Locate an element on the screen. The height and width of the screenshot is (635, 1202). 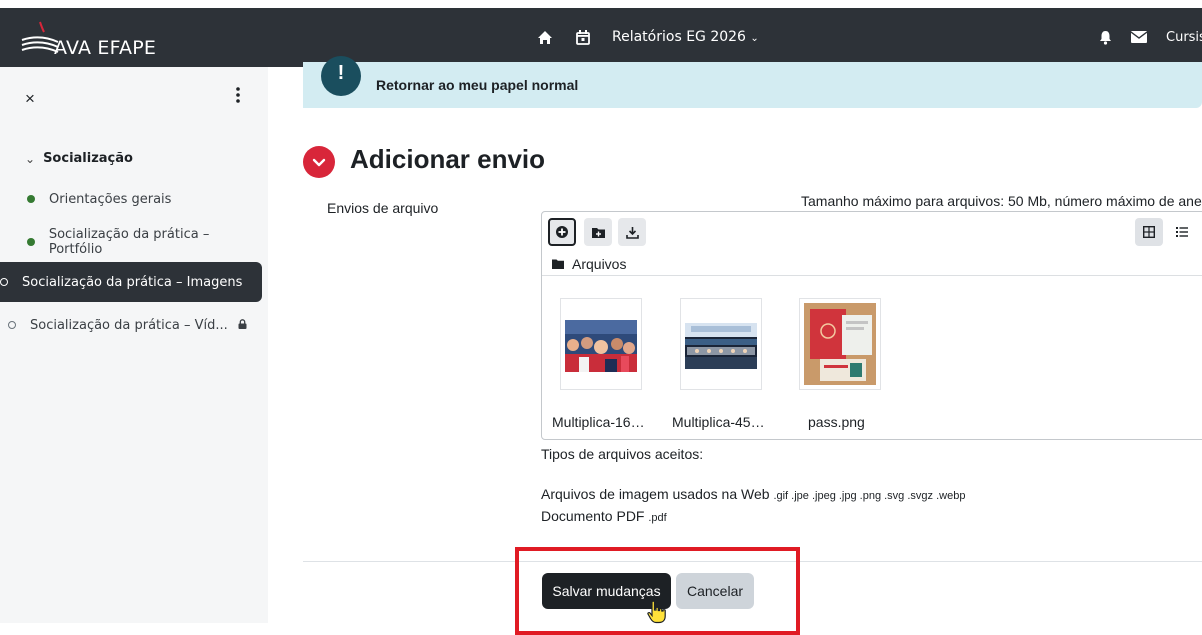
accepted-type-label: Documento PDF is located at coordinates (593, 516).